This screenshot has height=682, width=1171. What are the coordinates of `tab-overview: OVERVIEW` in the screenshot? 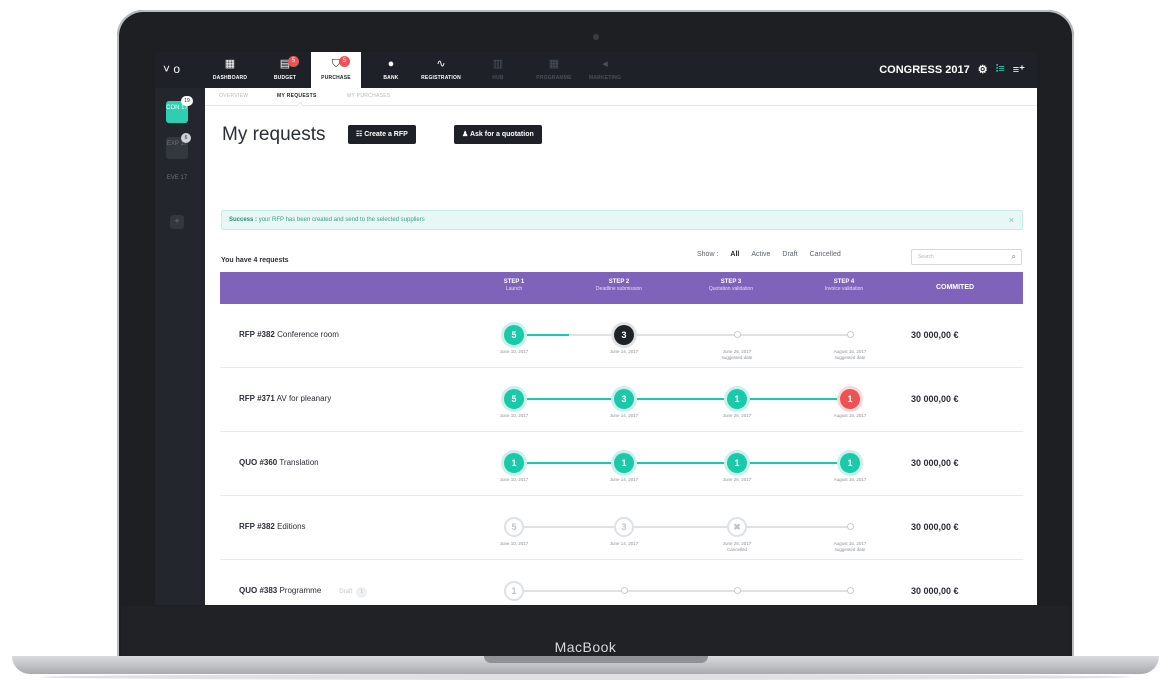 It's located at (233, 96).